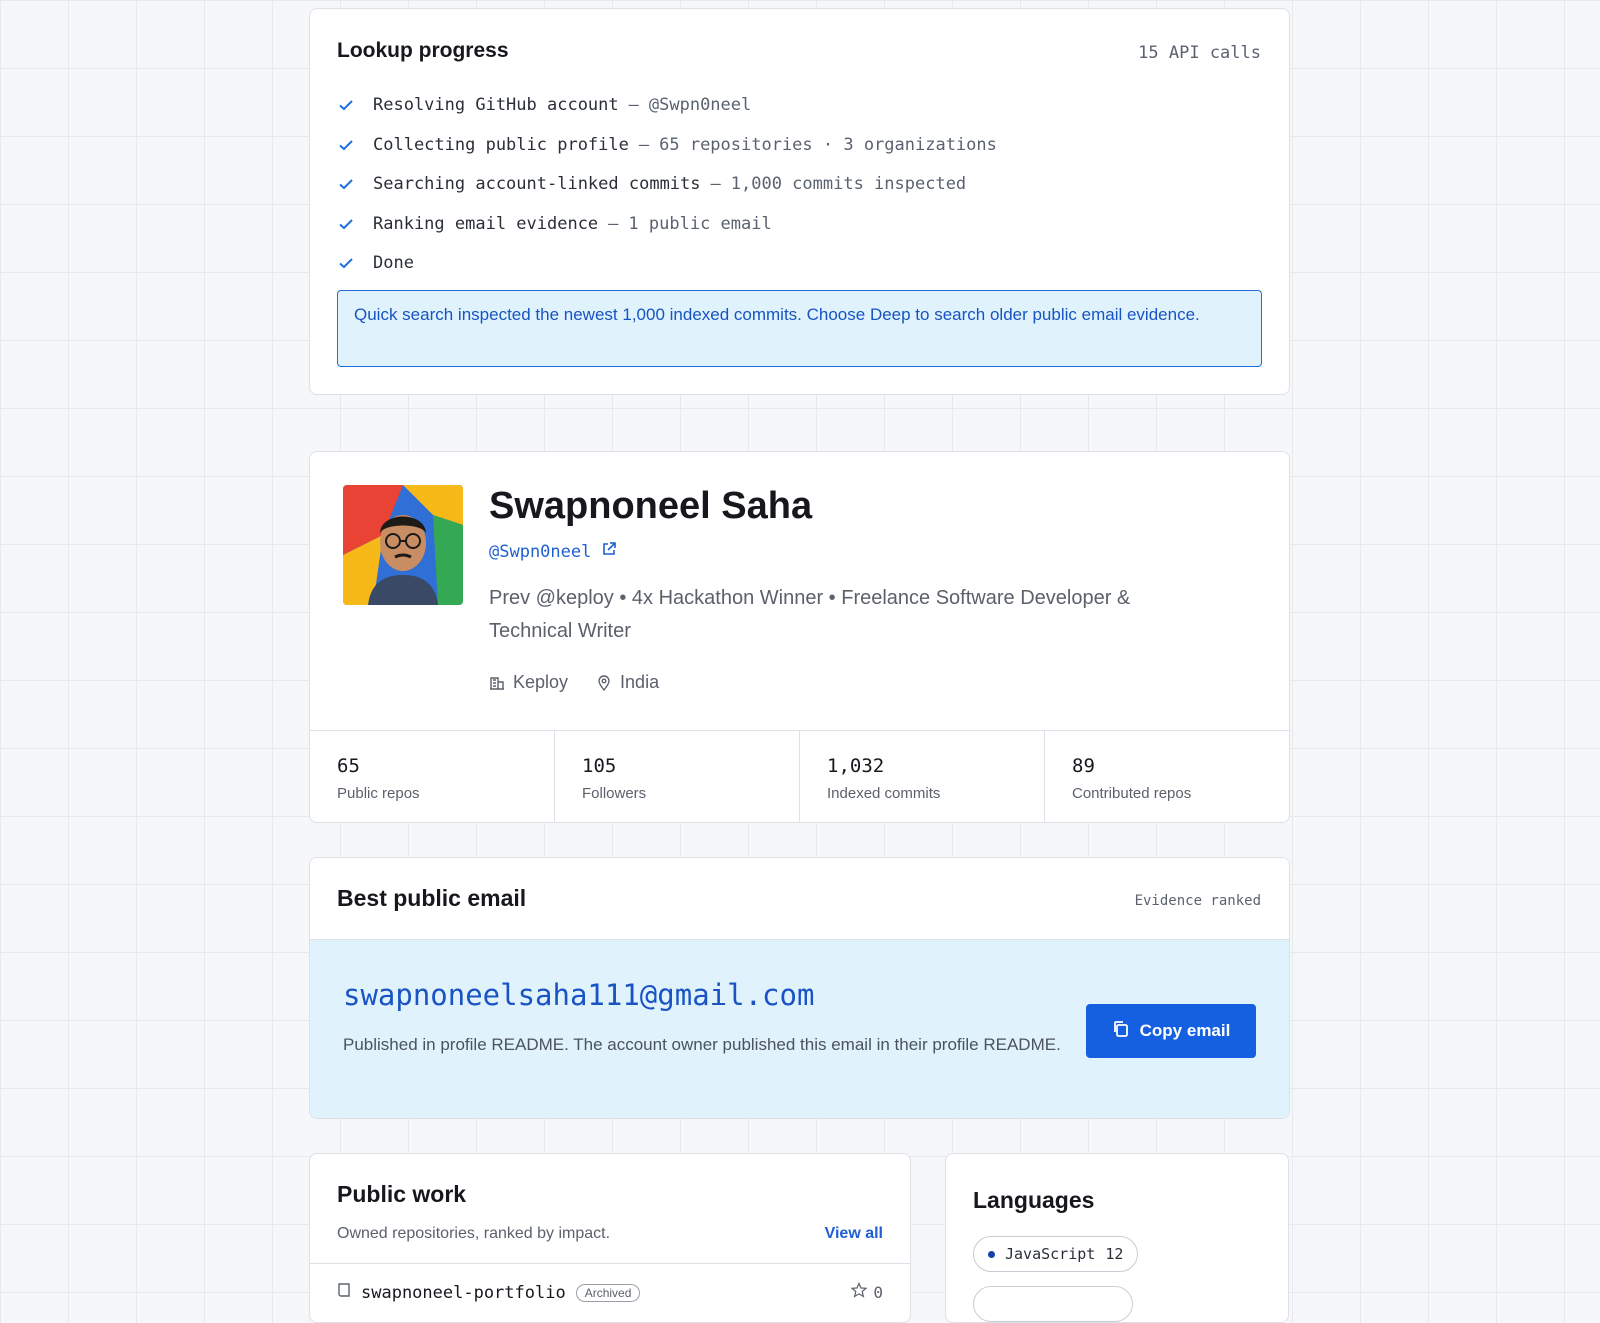 The image size is (1600, 1323). What do you see at coordinates (501, 145) in the screenshot?
I see `step-label: Collecting public profile` at bounding box center [501, 145].